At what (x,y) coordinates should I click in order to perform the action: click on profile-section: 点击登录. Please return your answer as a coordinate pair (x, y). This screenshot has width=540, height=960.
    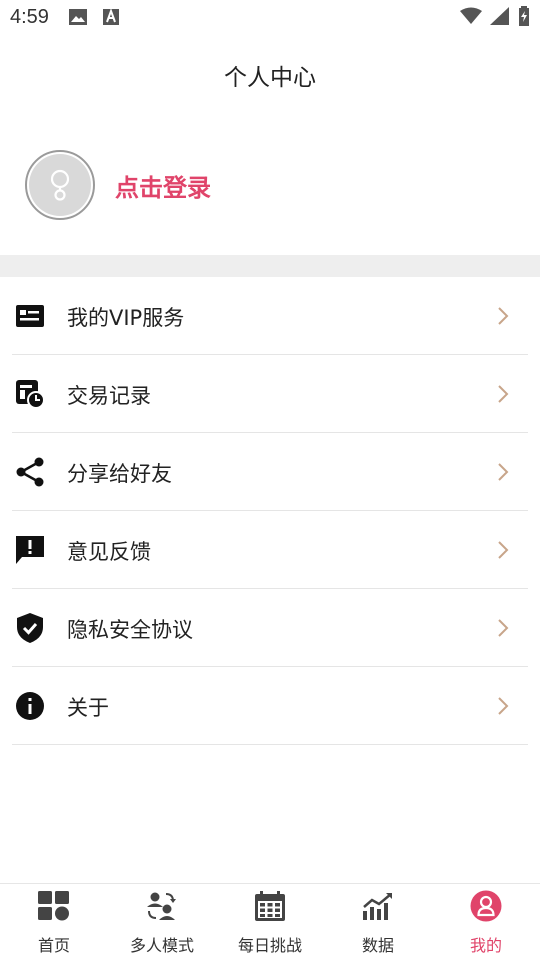
    Looking at the image, I should click on (270, 183).